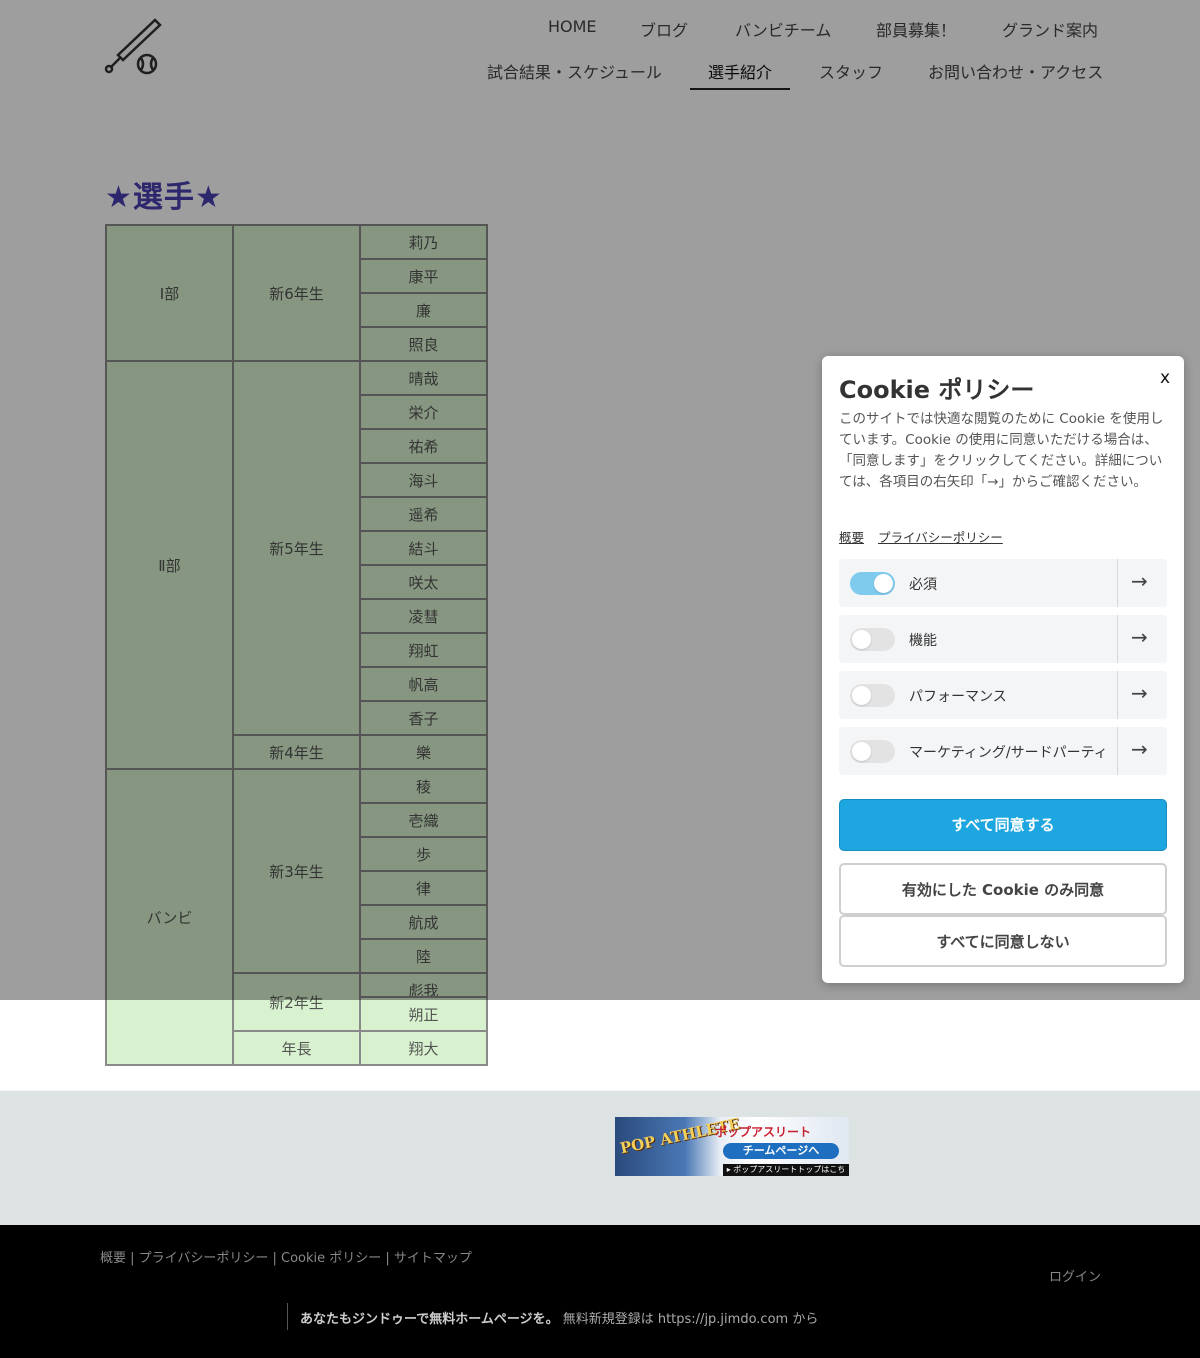 The height and width of the screenshot is (1358, 1200). What do you see at coordinates (958, 697) in the screenshot?
I see `category-label: パフォーマンス` at bounding box center [958, 697].